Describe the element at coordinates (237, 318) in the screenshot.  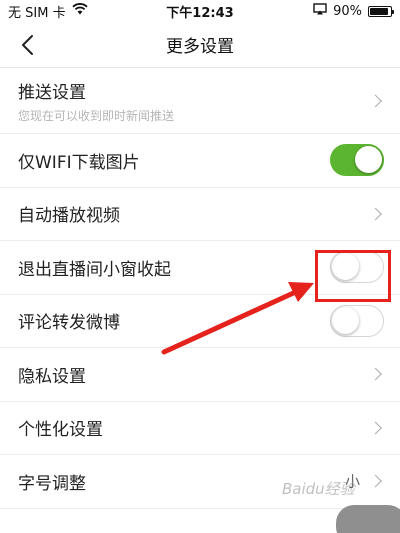
I see `annotation-arrow` at that location.